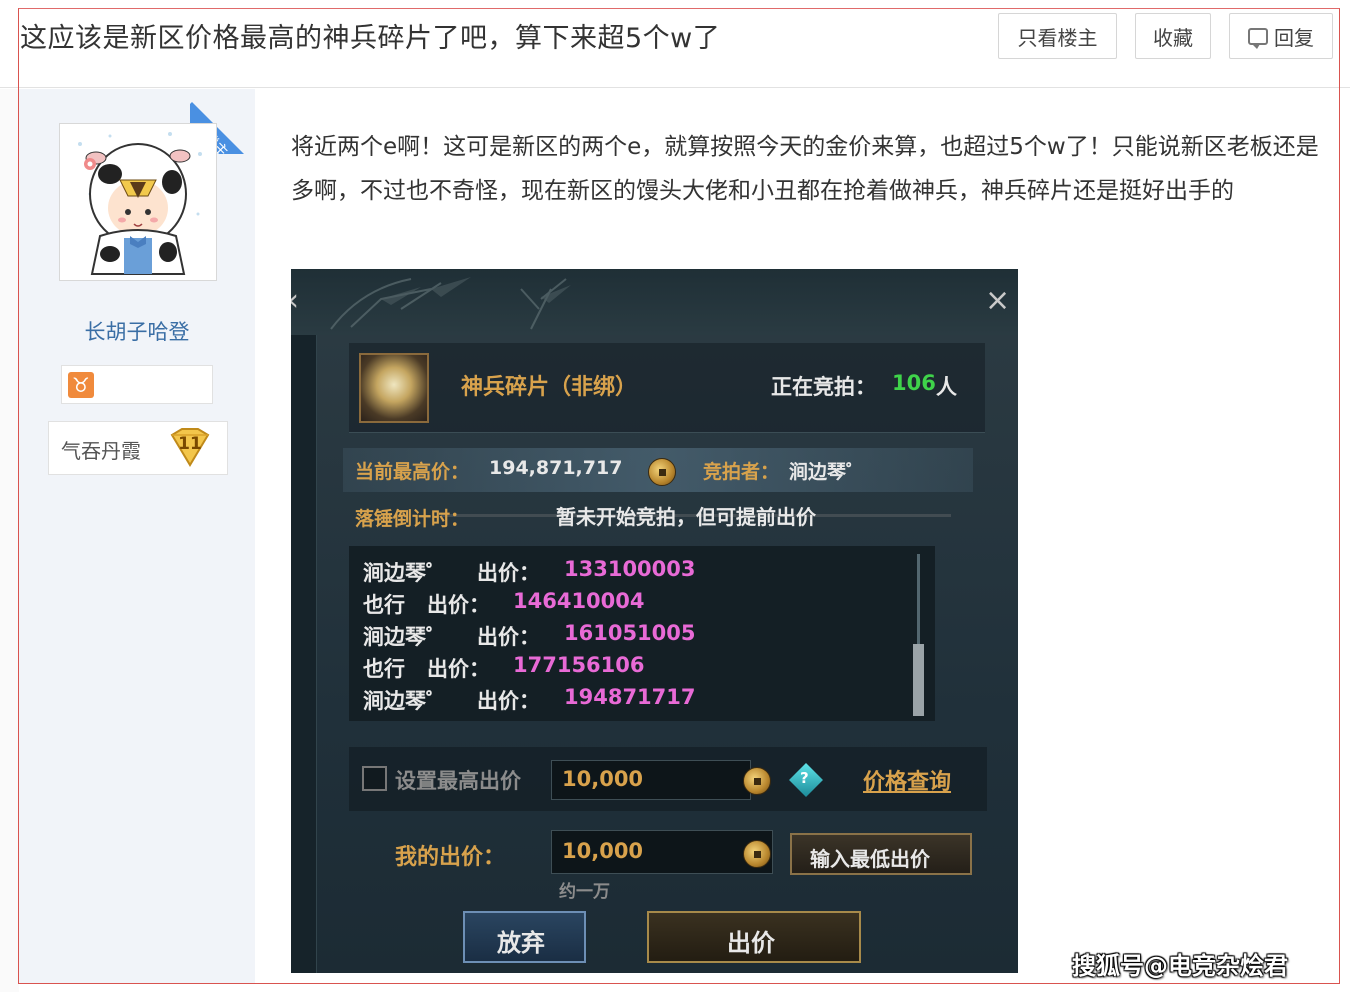 The height and width of the screenshot is (992, 1350). I want to click on left-arrow-icon: ‹, so click(295, 300).